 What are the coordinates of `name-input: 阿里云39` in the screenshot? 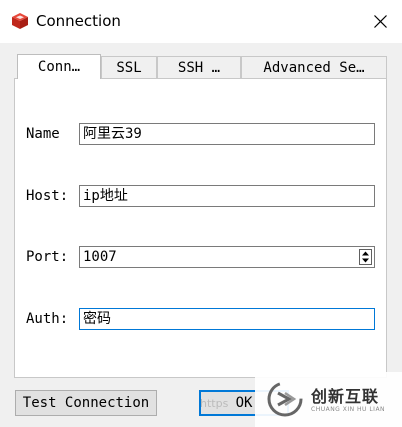 It's located at (227, 134).